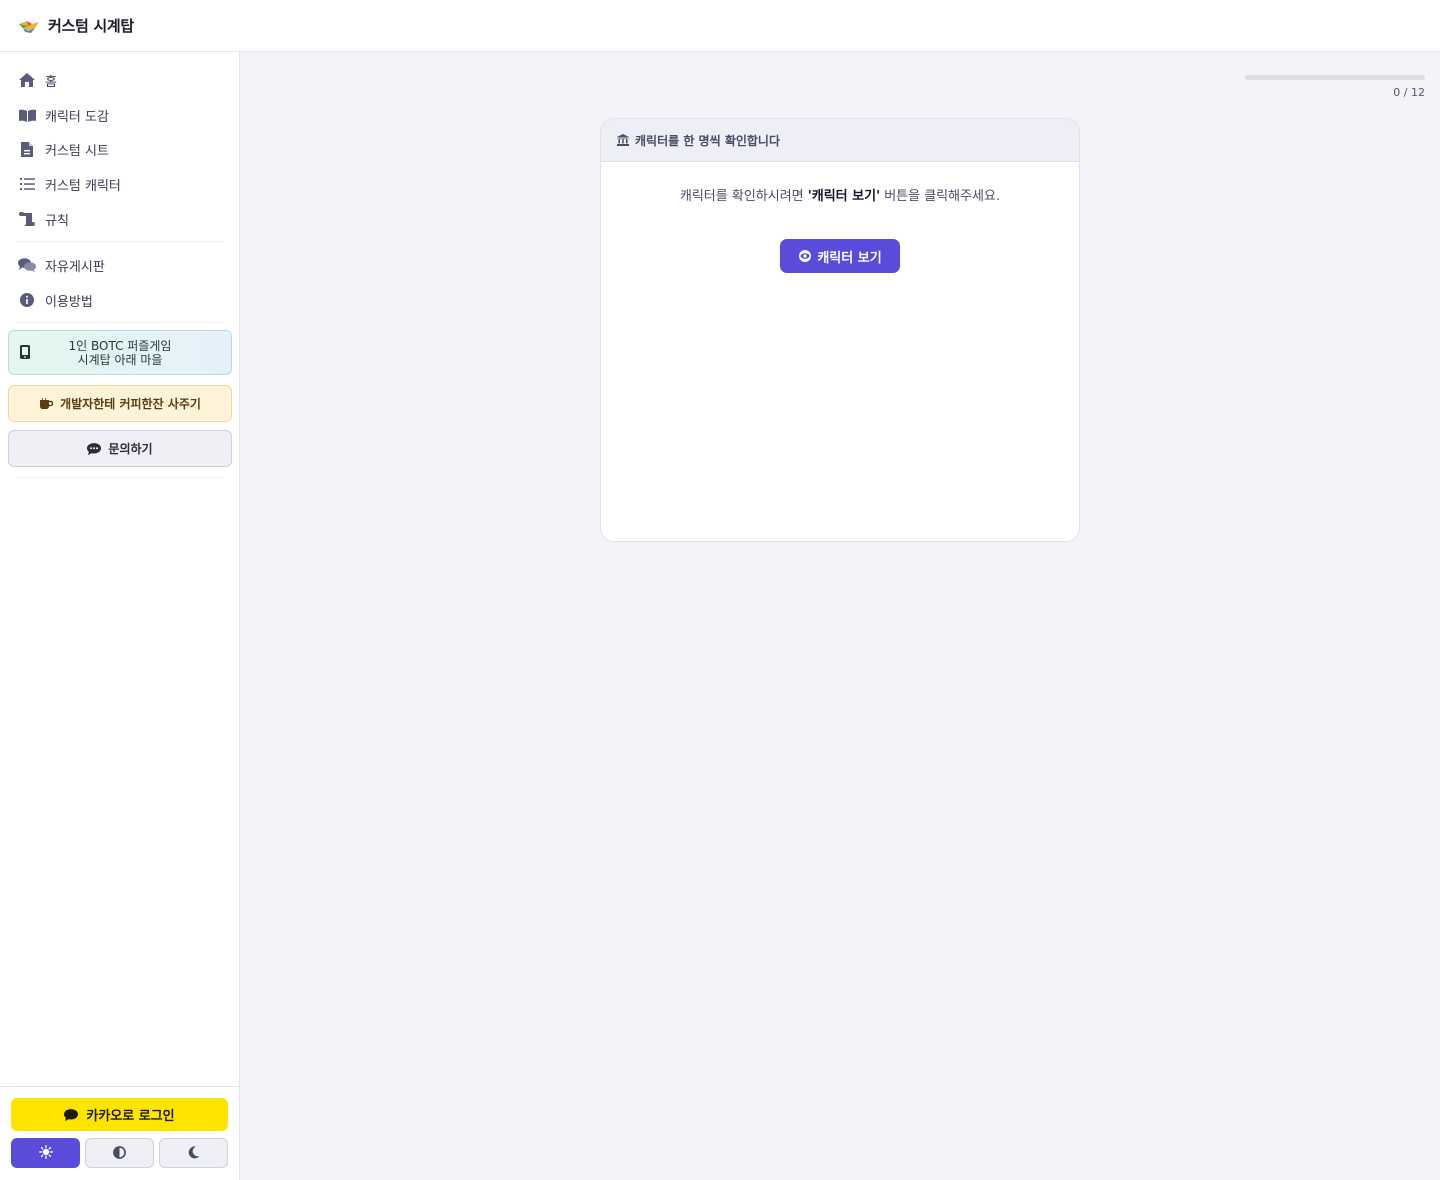 Image resolution: width=1440 pixels, height=1180 pixels. Describe the element at coordinates (27, 184) in the screenshot. I see `list-icon` at that location.